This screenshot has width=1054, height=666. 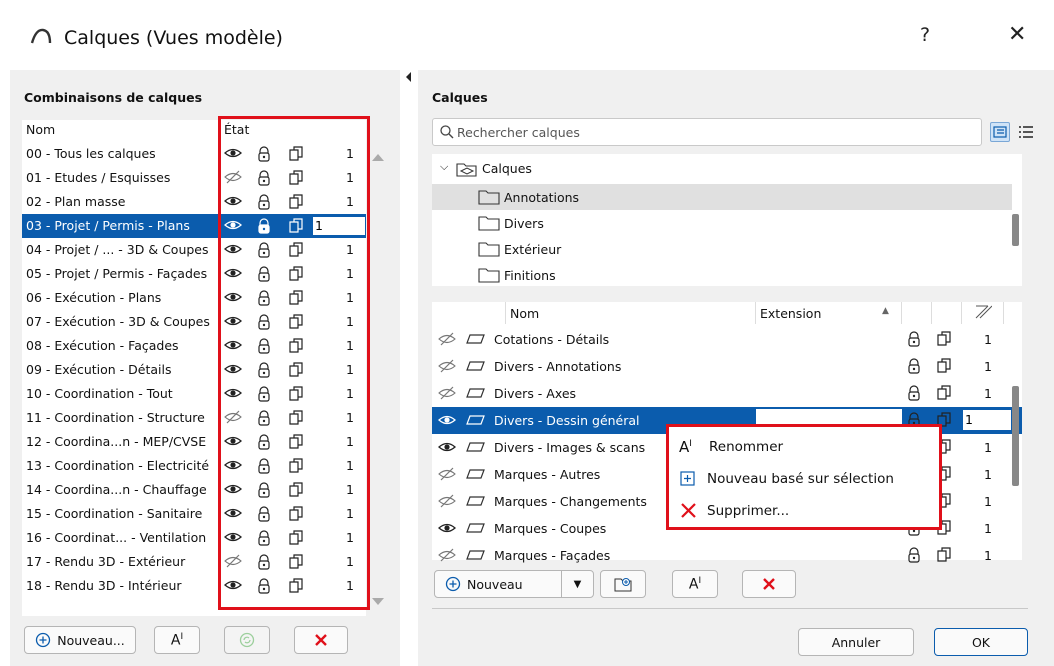 I want to click on list-view-toggle, so click(x=1026, y=132).